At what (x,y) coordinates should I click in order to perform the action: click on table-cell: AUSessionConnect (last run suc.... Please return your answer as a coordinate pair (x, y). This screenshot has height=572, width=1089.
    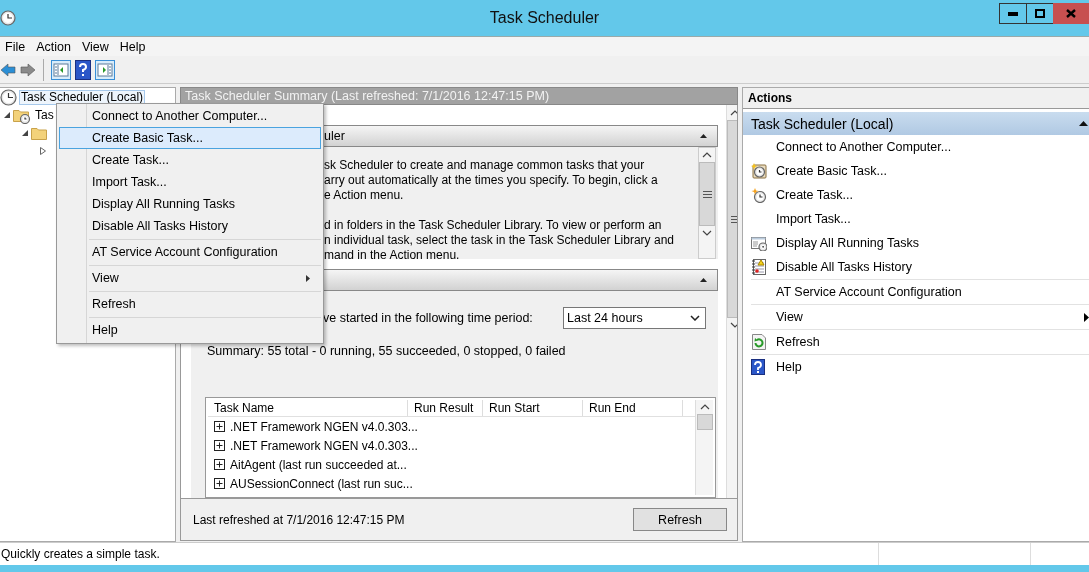
    Looking at the image, I should click on (321, 483).